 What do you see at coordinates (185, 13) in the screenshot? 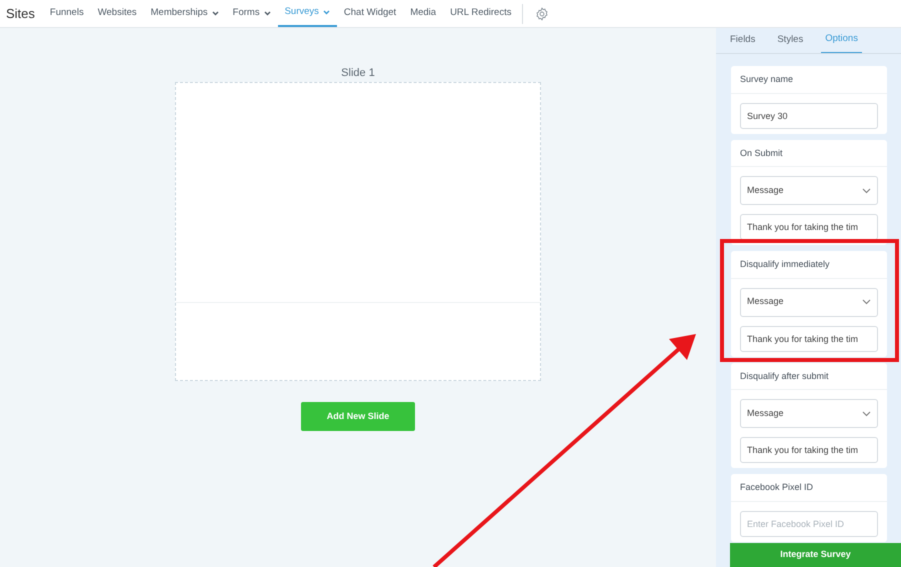
I see `nav-tab: Memberships` at bounding box center [185, 13].